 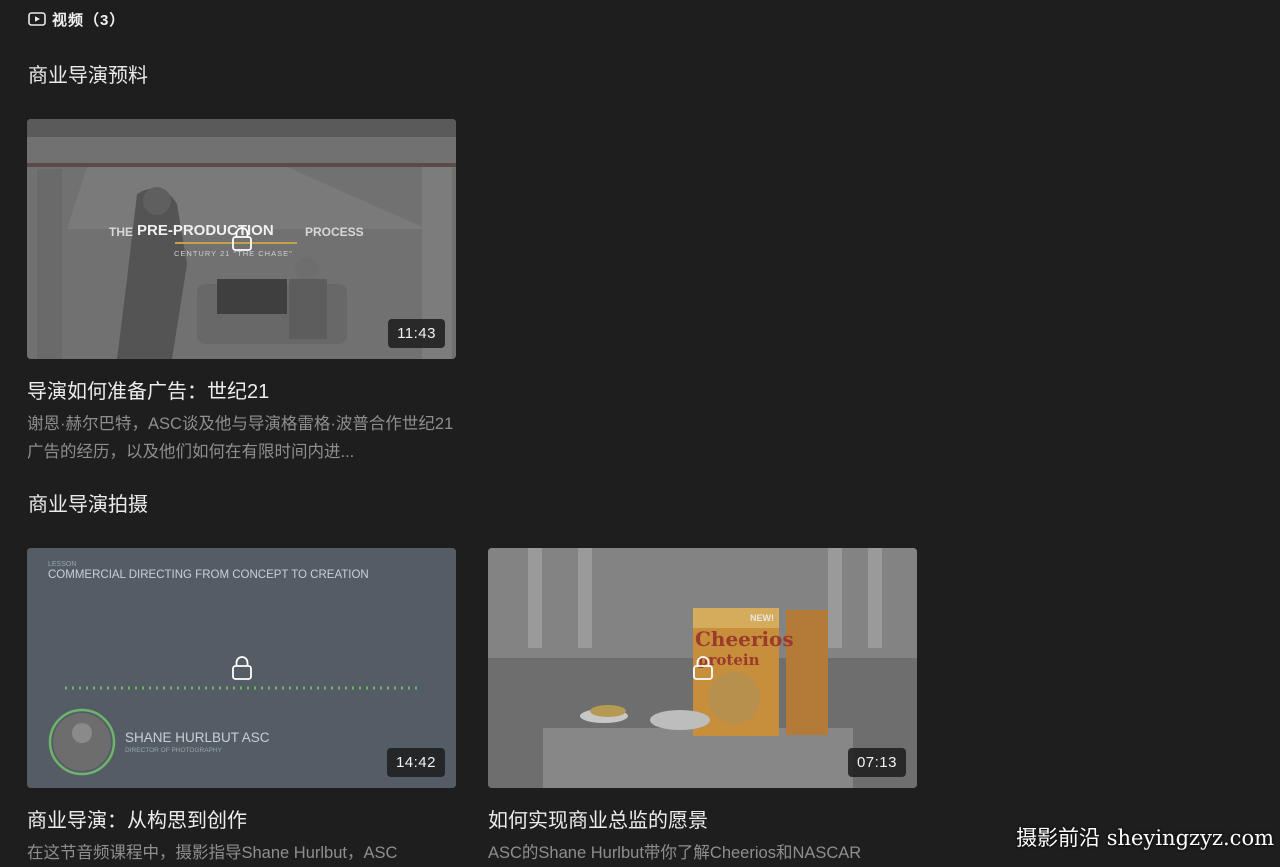 I want to click on videos-header-title: 视频（3）, so click(x=89, y=20).